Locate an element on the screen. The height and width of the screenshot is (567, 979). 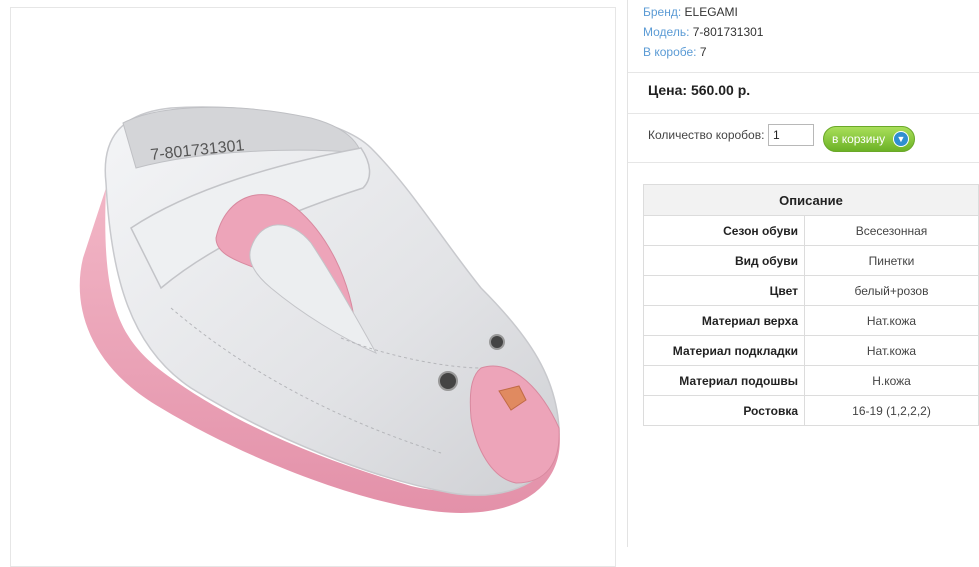
spec-name: Цвет is located at coordinates (724, 290).